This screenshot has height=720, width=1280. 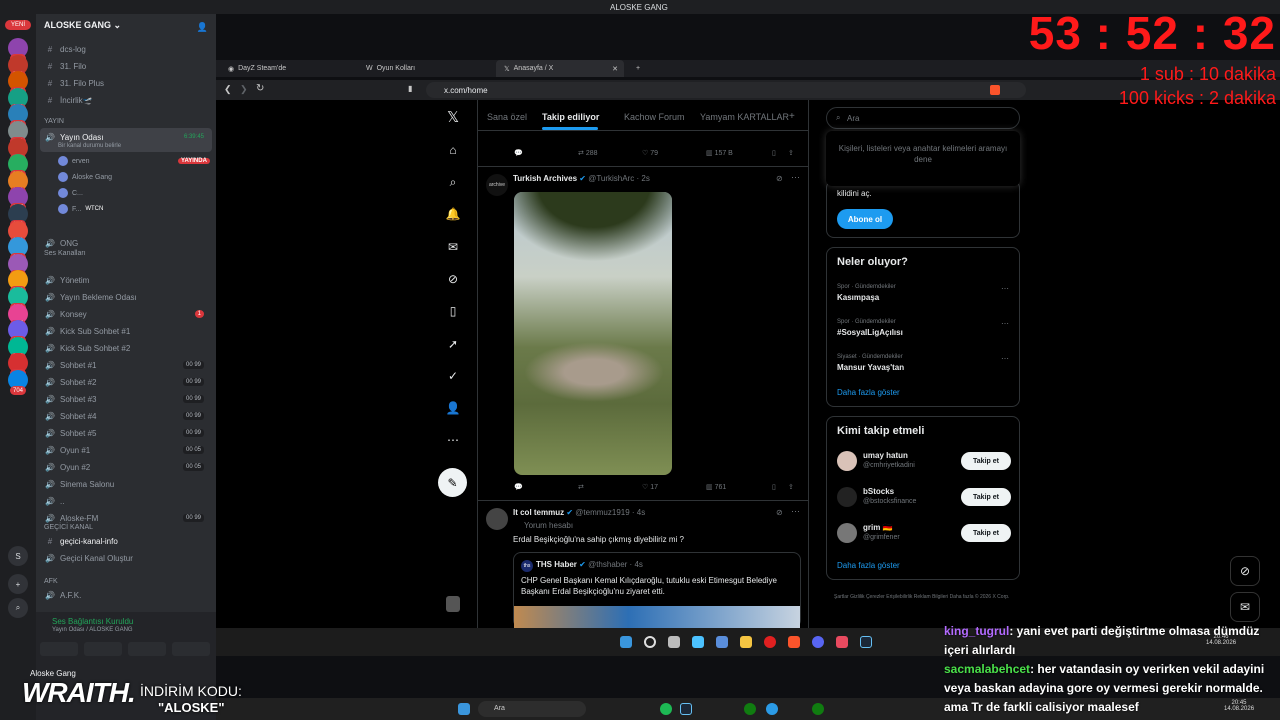 What do you see at coordinates (127, 382) in the screenshot?
I see `channel-voice: 🔊 Sohbet #2 00 99` at bounding box center [127, 382].